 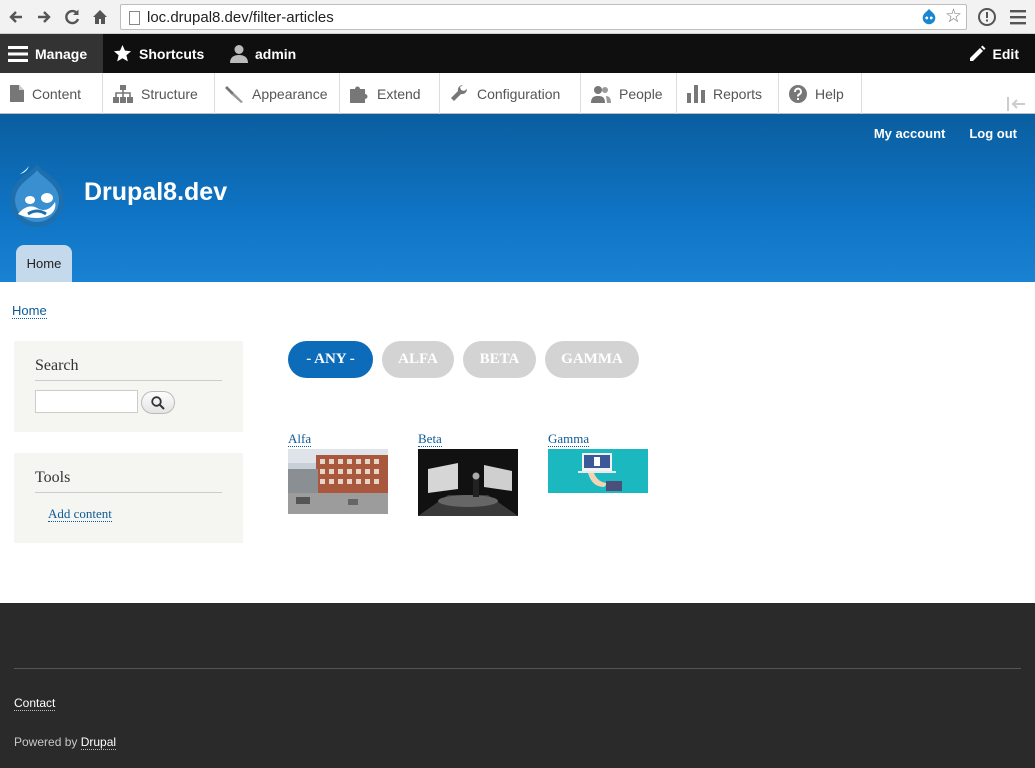 What do you see at coordinates (330, 359) in the screenshot?
I see `filter-any-button: - ANY -` at bounding box center [330, 359].